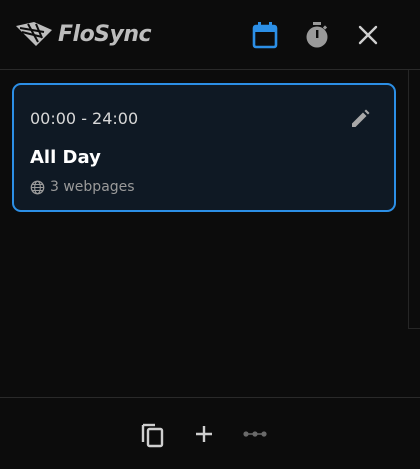 Image resolution: width=420 pixels, height=469 pixels. Describe the element at coordinates (37, 187) in the screenshot. I see `globe-icon` at that location.